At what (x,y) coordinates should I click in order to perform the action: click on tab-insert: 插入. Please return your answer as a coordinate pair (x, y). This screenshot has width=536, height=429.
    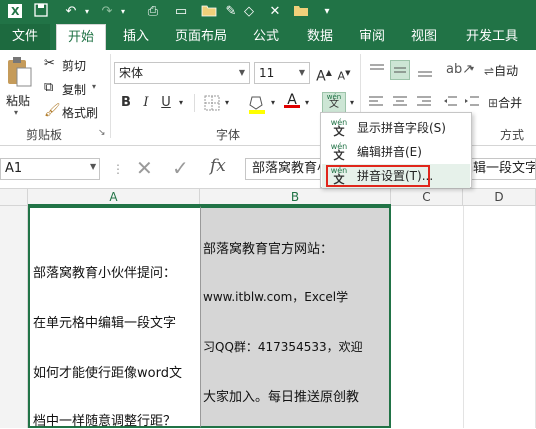
    Looking at the image, I should click on (136, 37).